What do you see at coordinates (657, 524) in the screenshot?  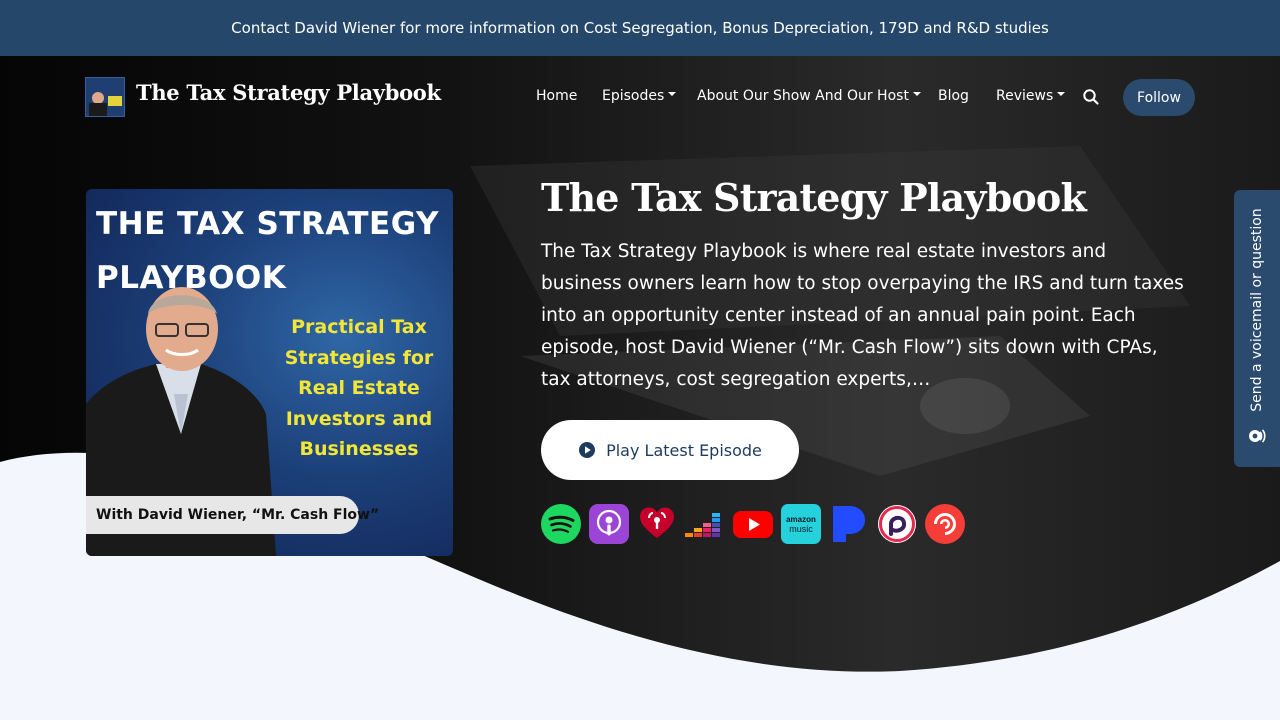 I see `iheartradio-icon` at bounding box center [657, 524].